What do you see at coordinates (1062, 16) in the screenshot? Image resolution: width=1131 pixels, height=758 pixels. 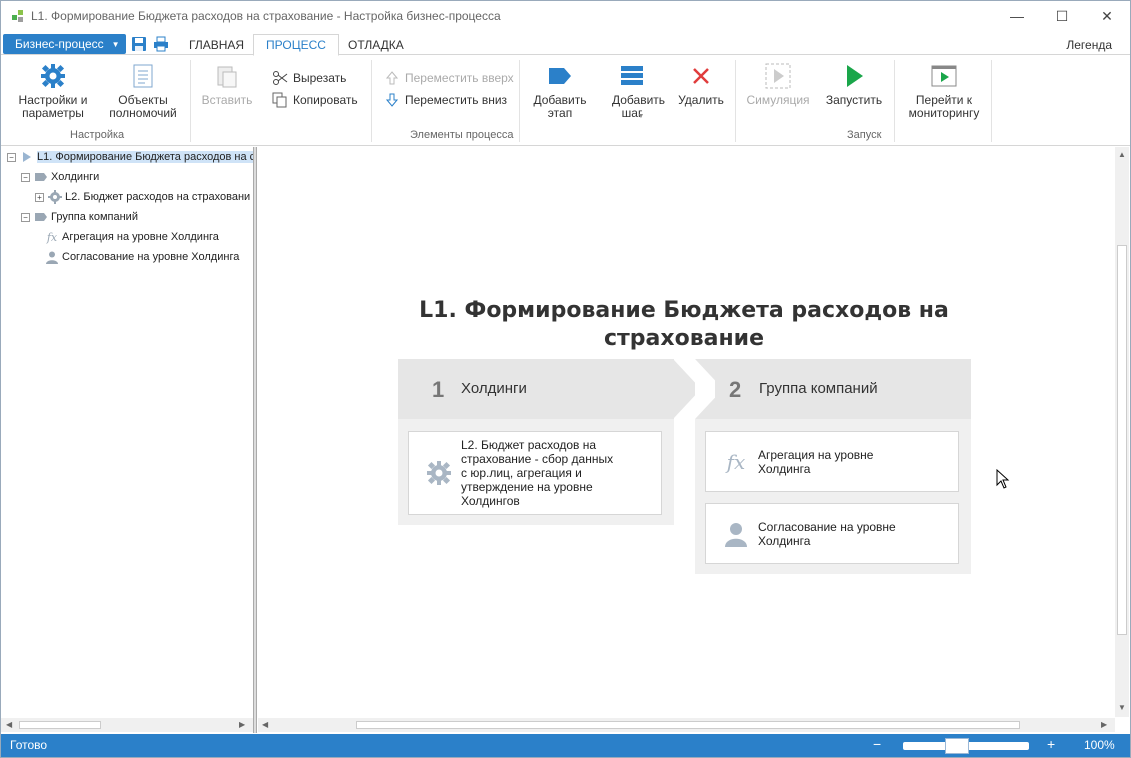 I see `maximize-button: ☐` at bounding box center [1062, 16].